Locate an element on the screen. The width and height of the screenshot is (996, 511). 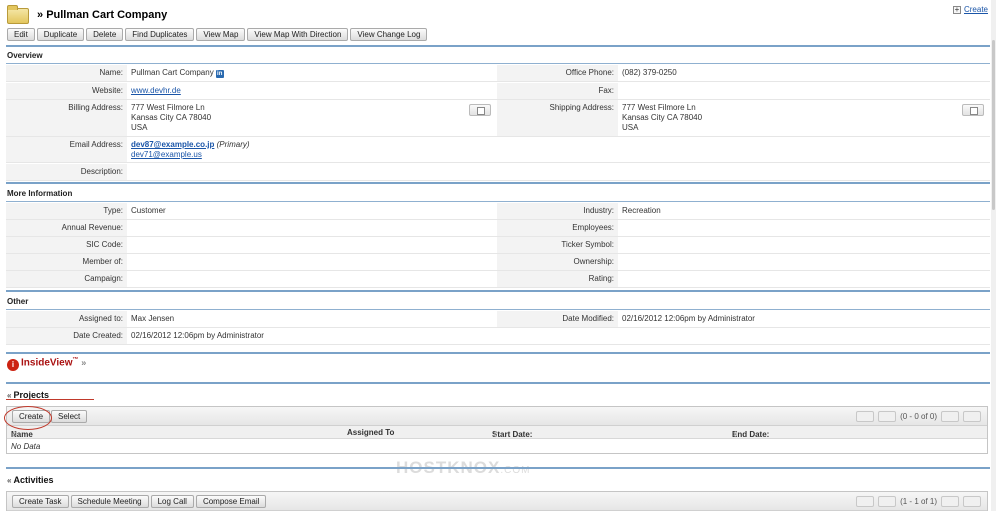
shipping-line-2: Kansas City CA 78040 is located at coordinates (662, 117).